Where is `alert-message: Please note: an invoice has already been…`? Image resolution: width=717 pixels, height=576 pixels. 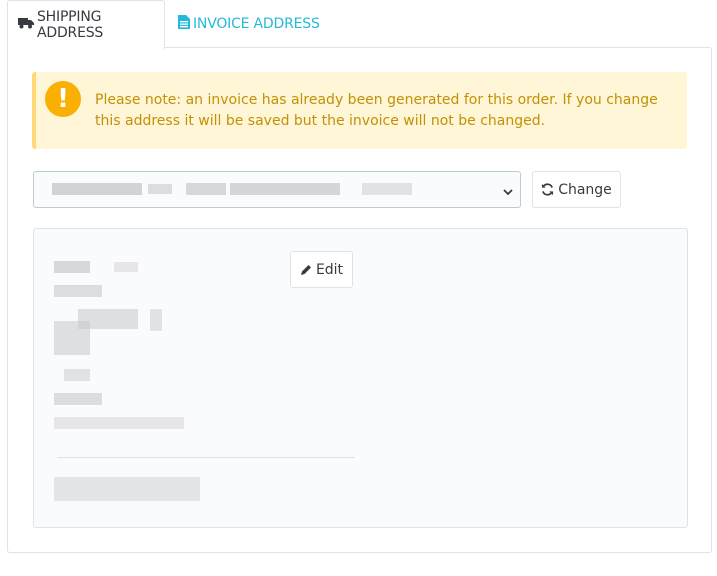 alert-message: Please note: an invoice has already been… is located at coordinates (376, 110).